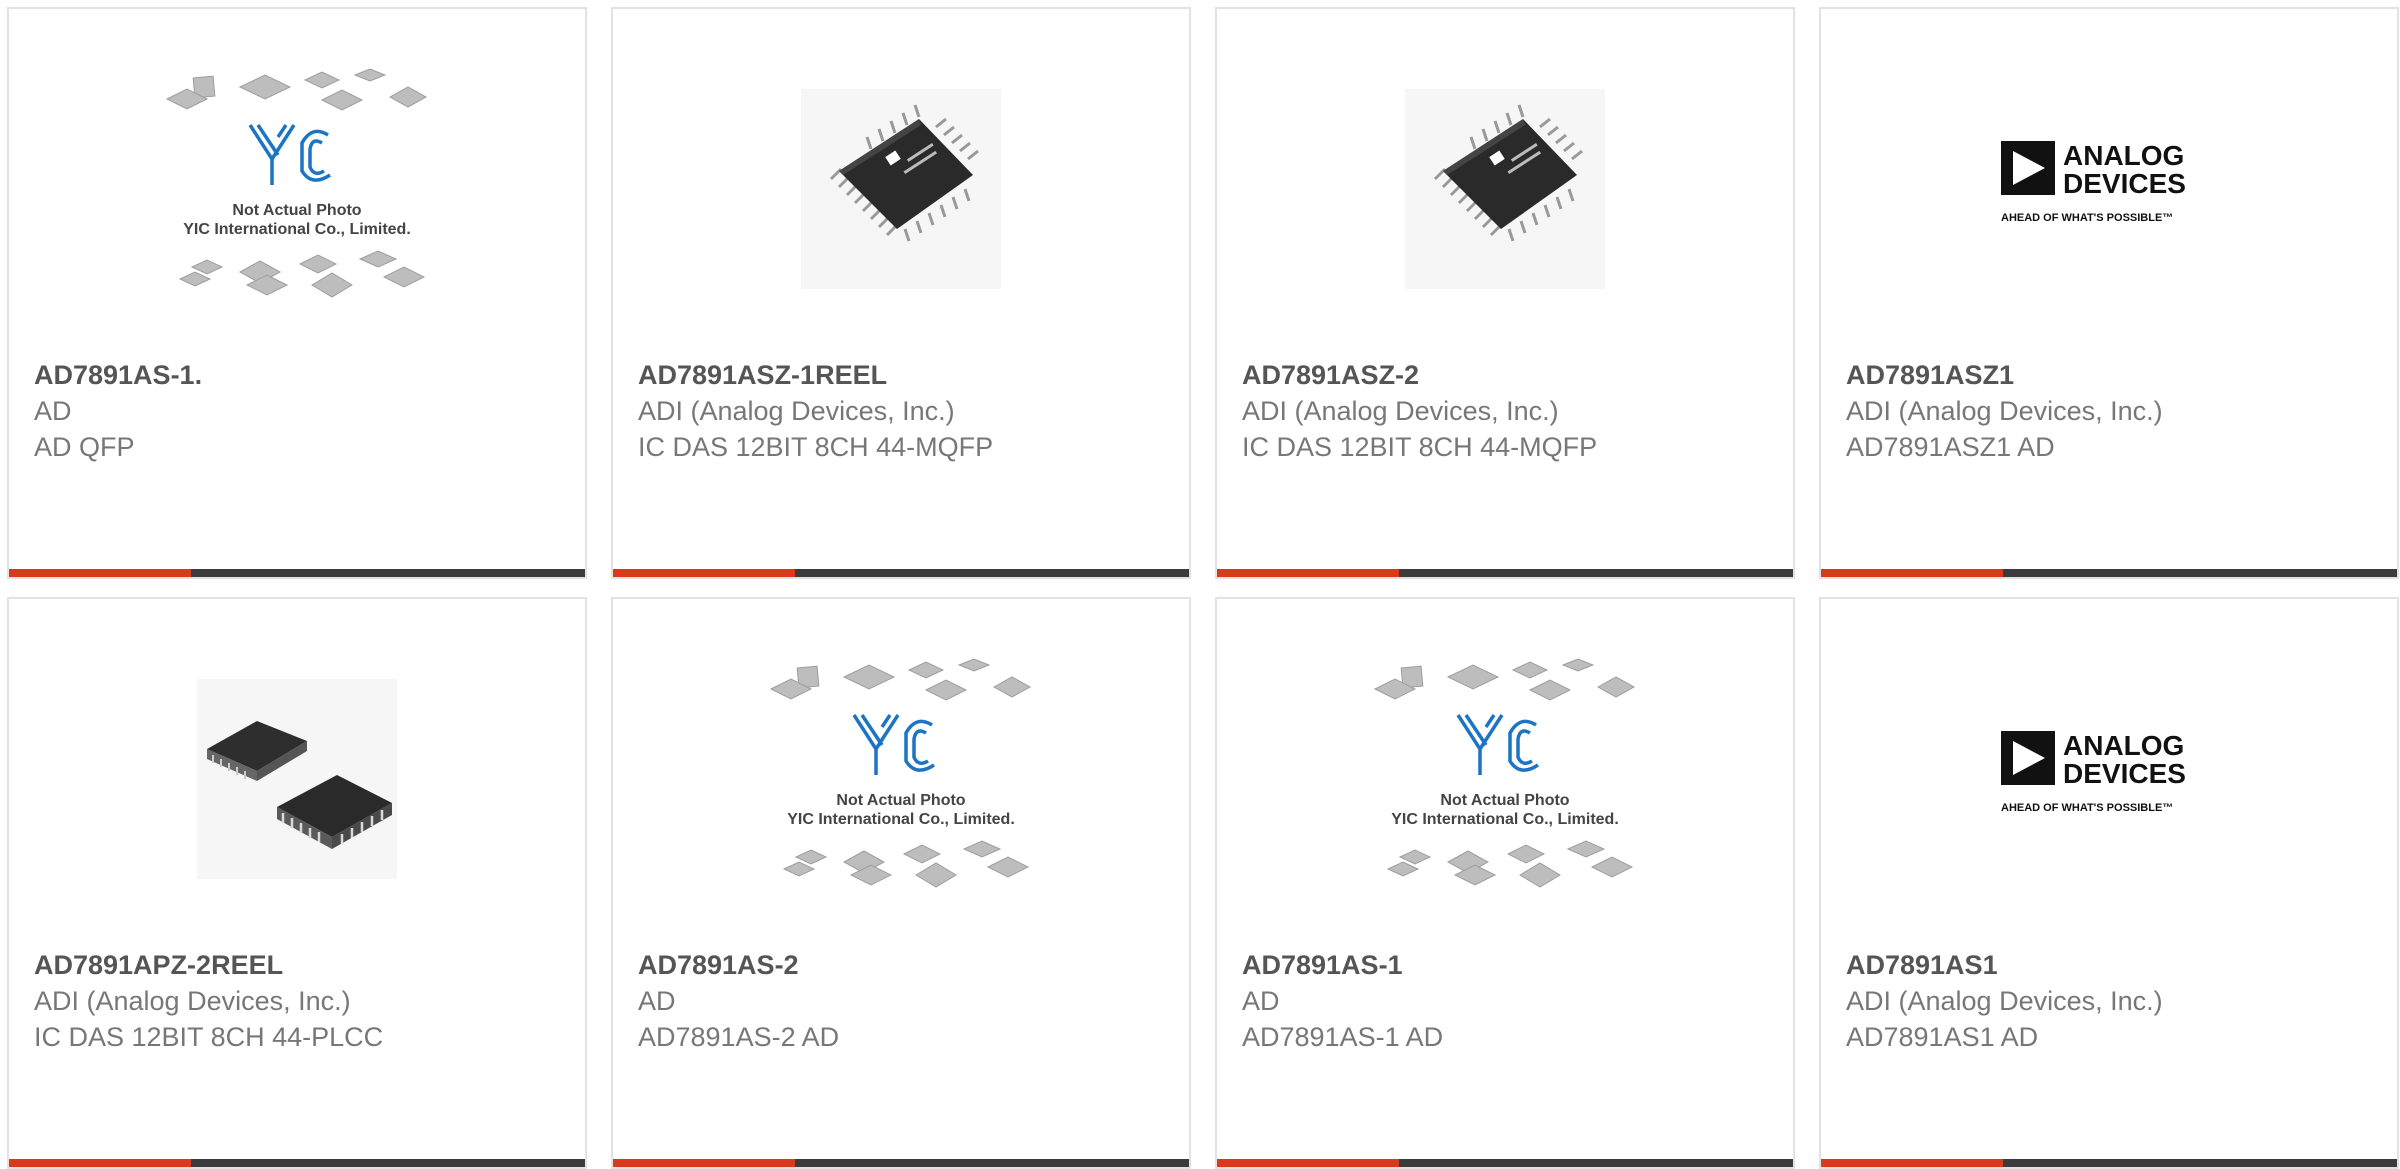  I want to click on product-part-number: AD7891AS-1, so click(1507, 965).